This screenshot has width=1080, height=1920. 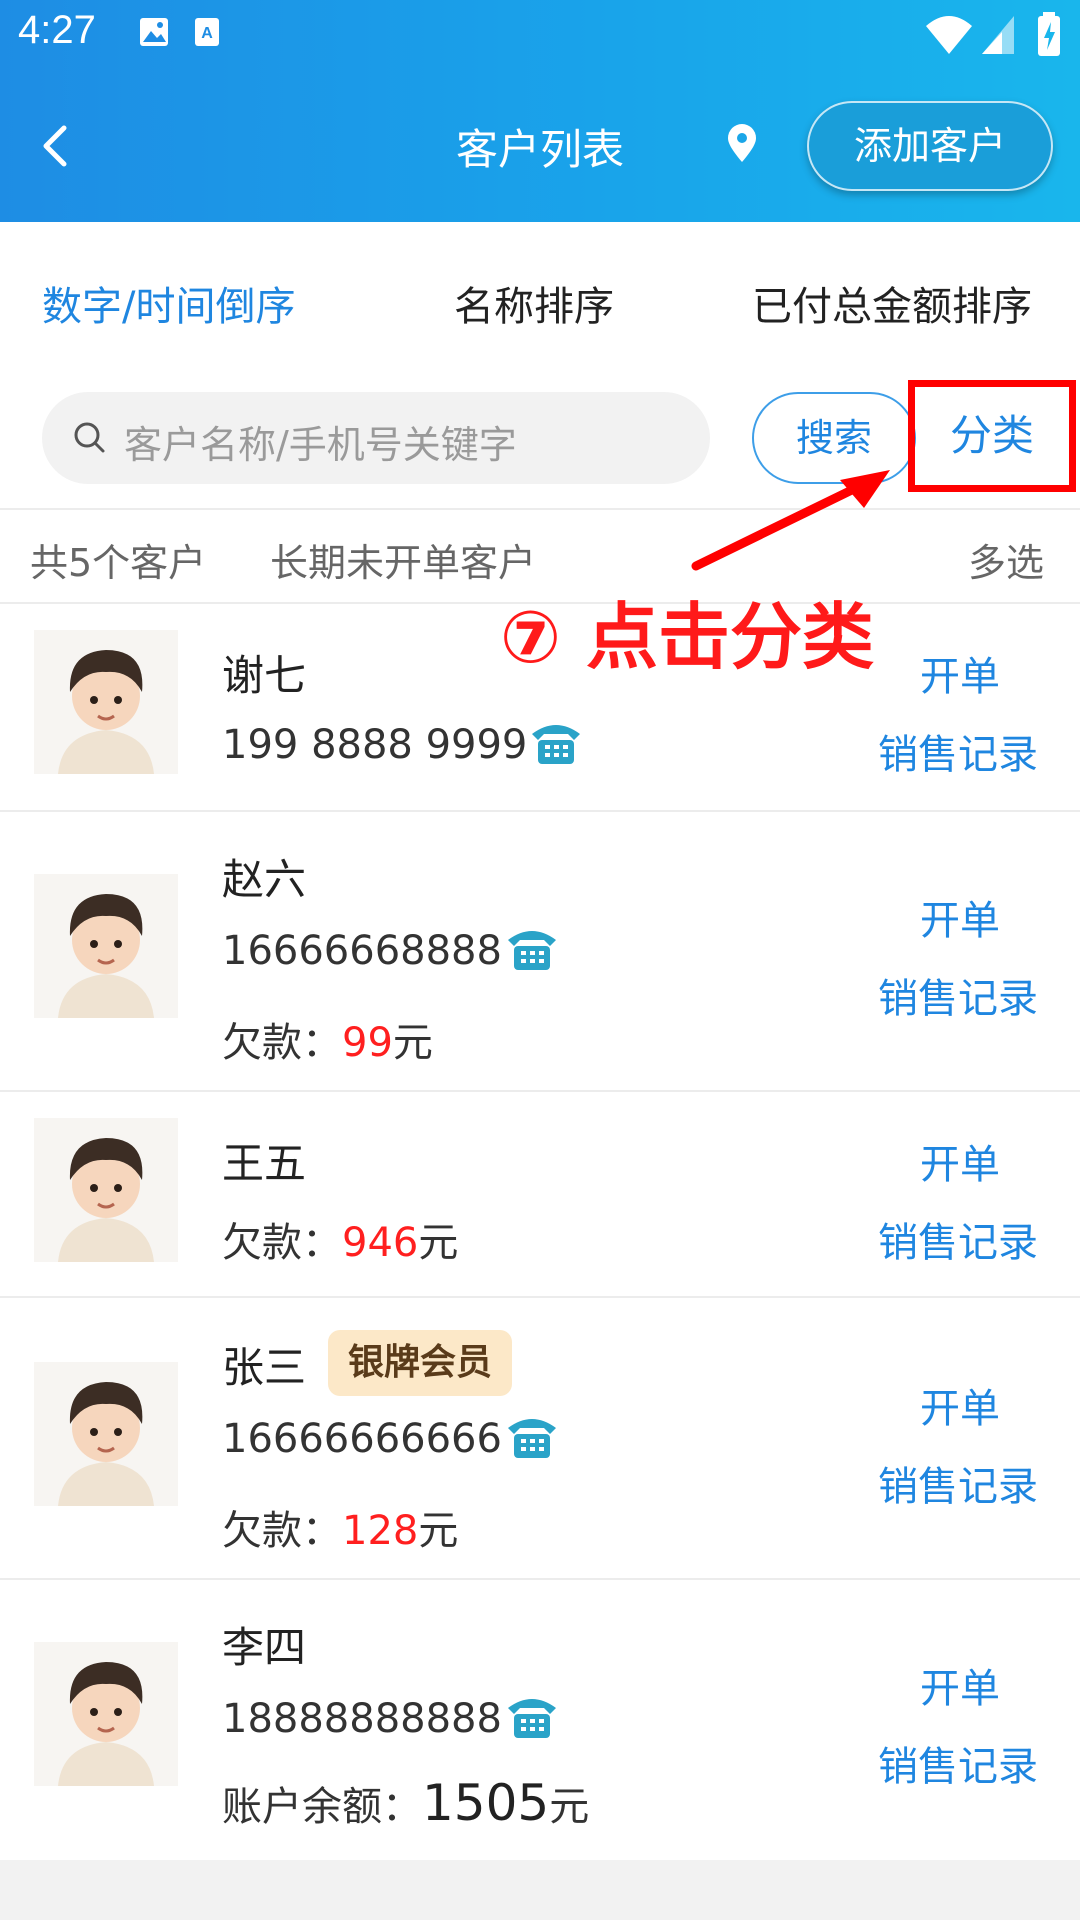 What do you see at coordinates (264, 1647) in the screenshot?
I see `customer-name: 李四` at bounding box center [264, 1647].